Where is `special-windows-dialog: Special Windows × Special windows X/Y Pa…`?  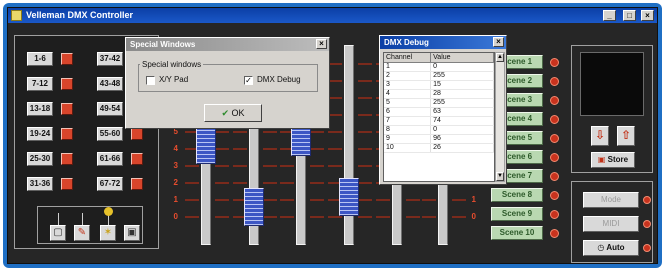
special-windows-dialog: Special Windows × Special windows X/Y Pa… is located at coordinates (227, 83).